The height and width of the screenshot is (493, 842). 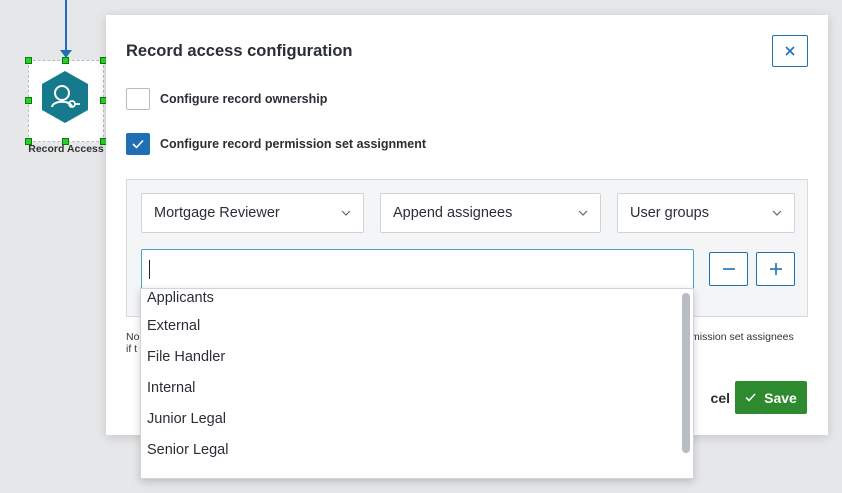 I want to click on assignee-search-input, so click(x=417, y=269).